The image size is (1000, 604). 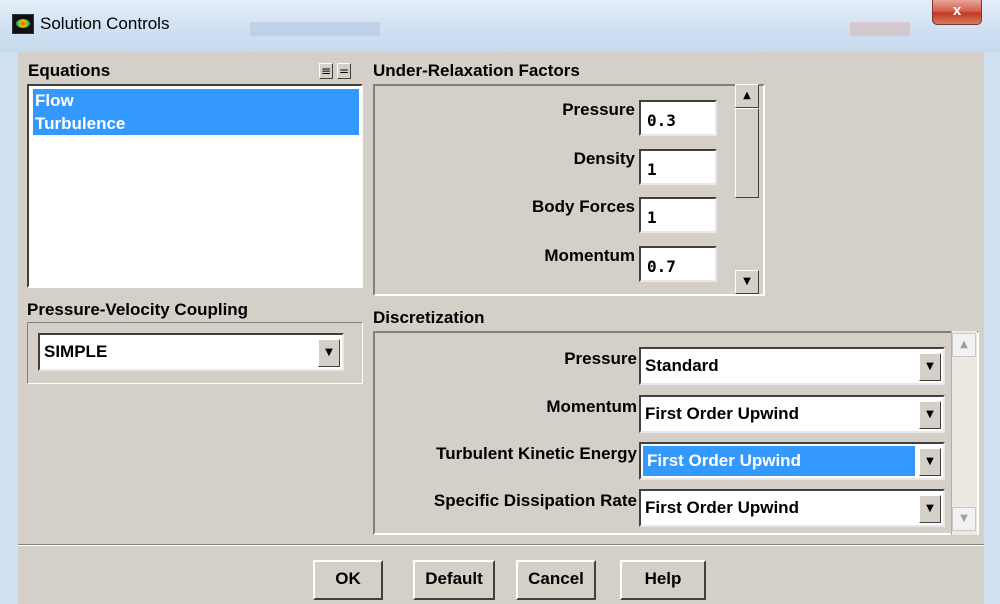 I want to click on urf-density-label: Density, so click(x=604, y=158).